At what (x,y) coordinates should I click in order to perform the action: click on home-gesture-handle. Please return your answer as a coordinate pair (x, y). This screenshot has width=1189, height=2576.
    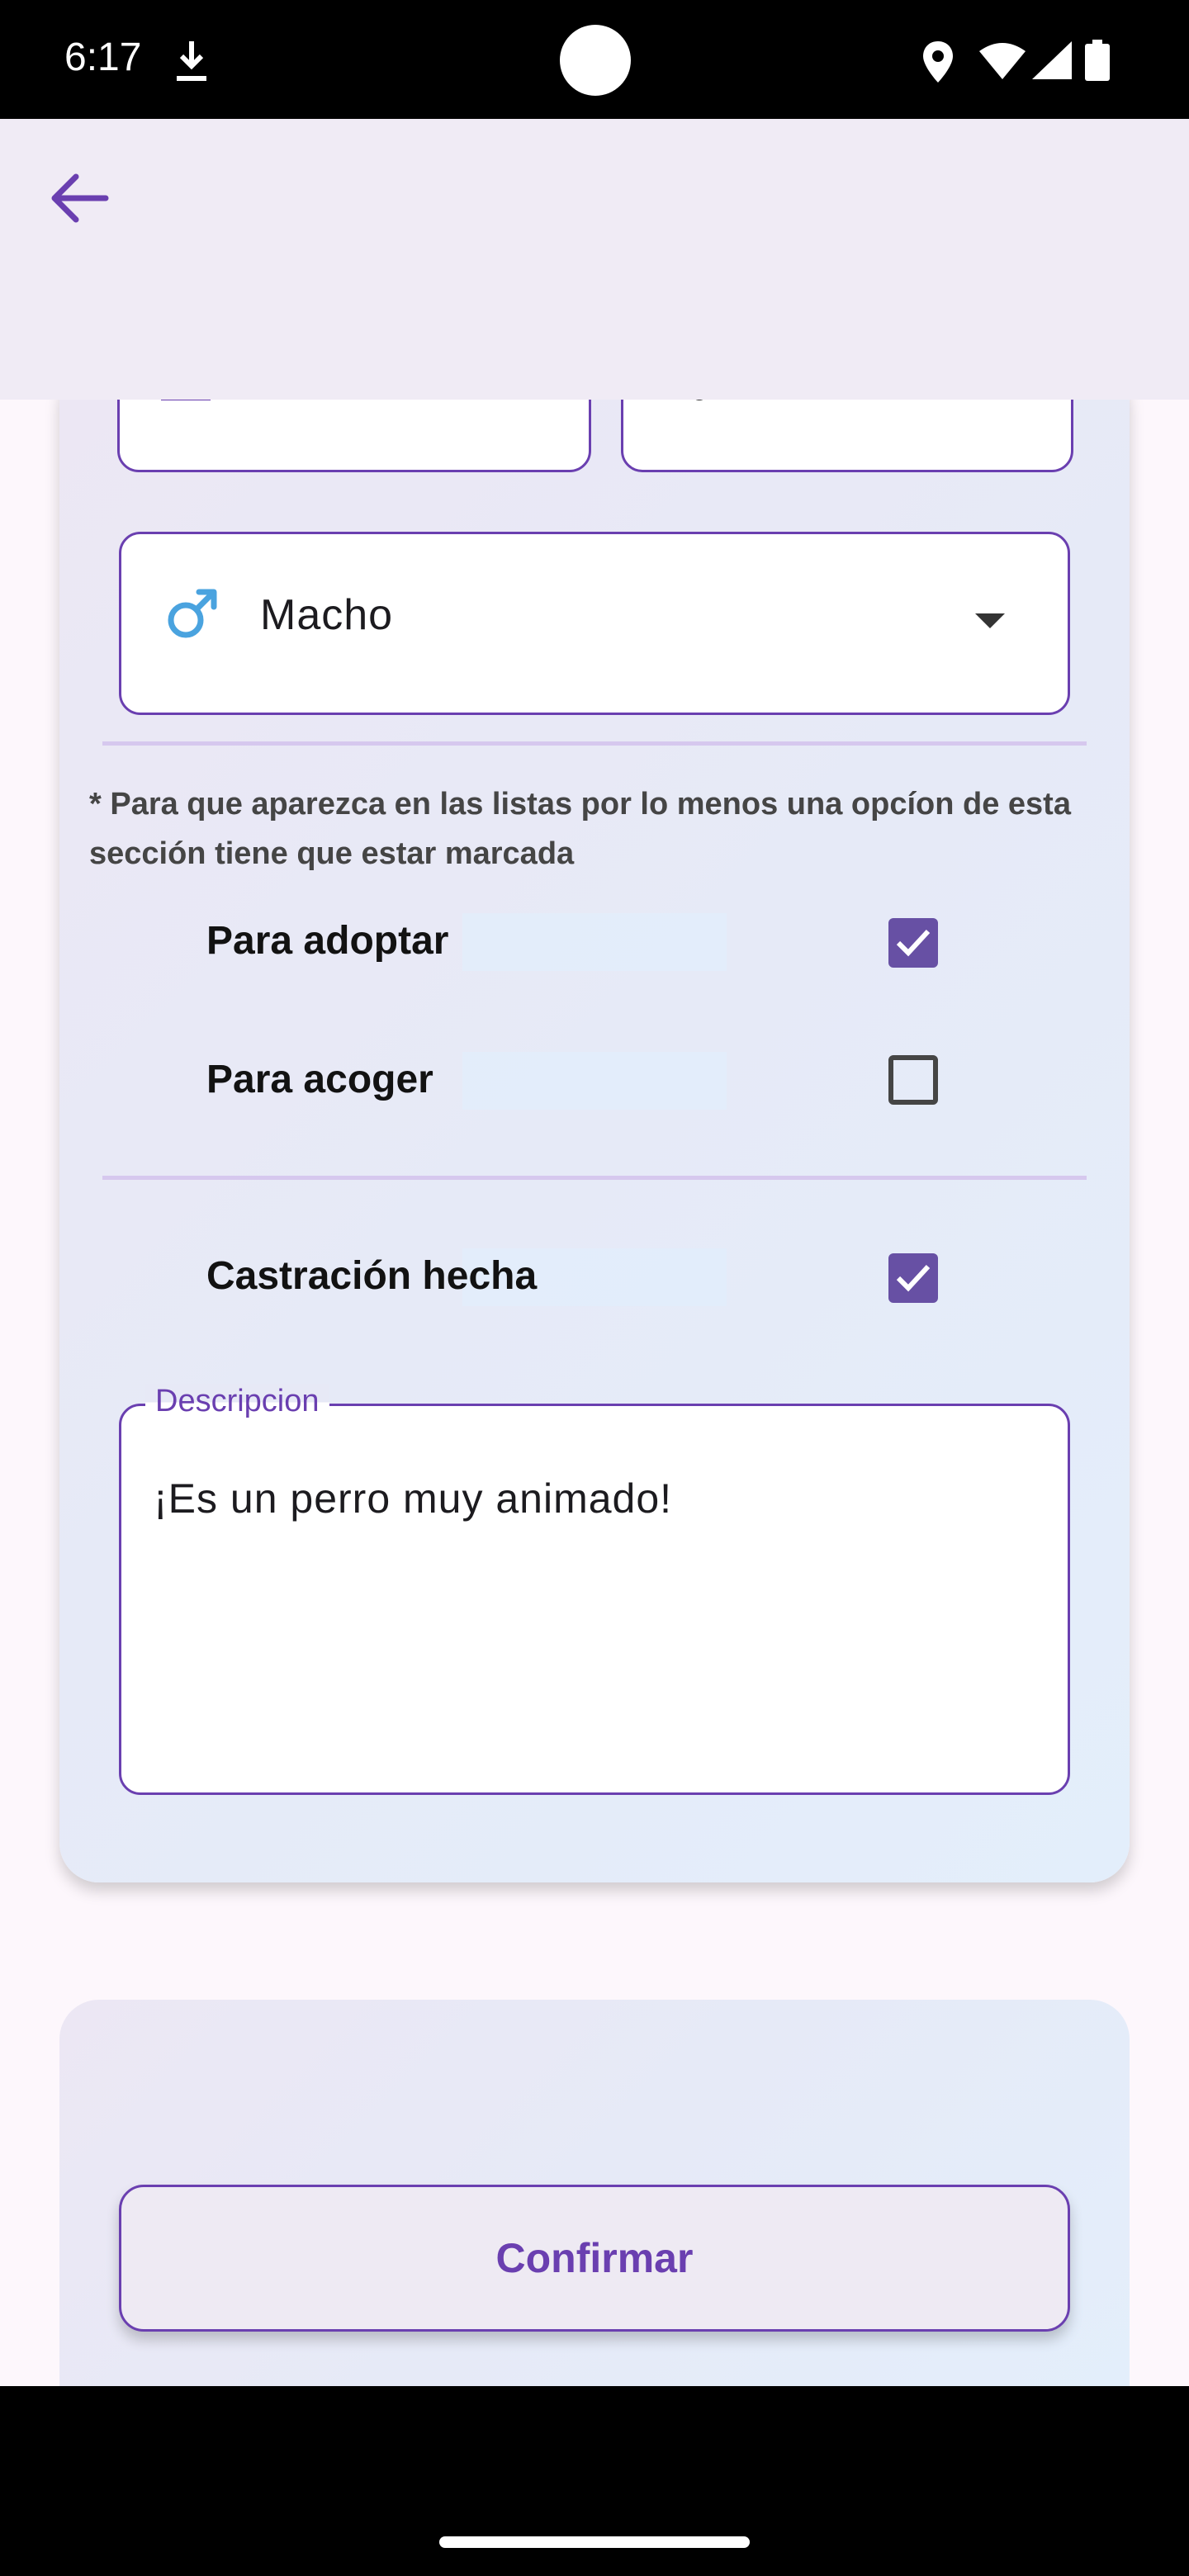
    Looking at the image, I should click on (594, 2542).